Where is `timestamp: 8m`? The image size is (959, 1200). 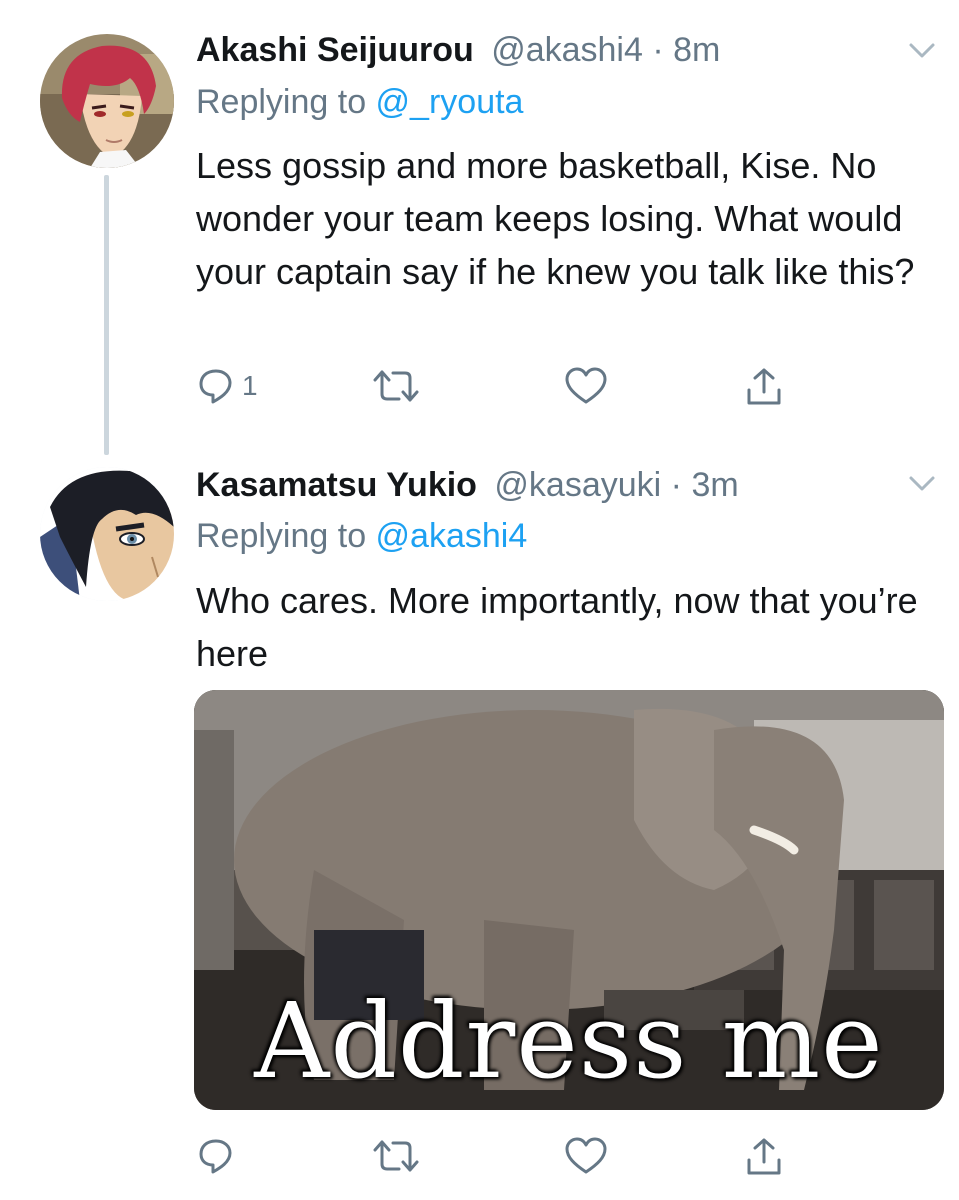
timestamp: 8m is located at coordinates (696, 50).